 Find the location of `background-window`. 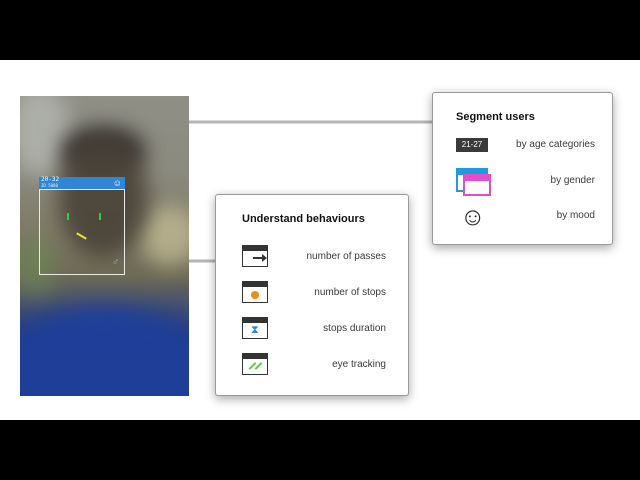

background-window is located at coordinates (45, 136).